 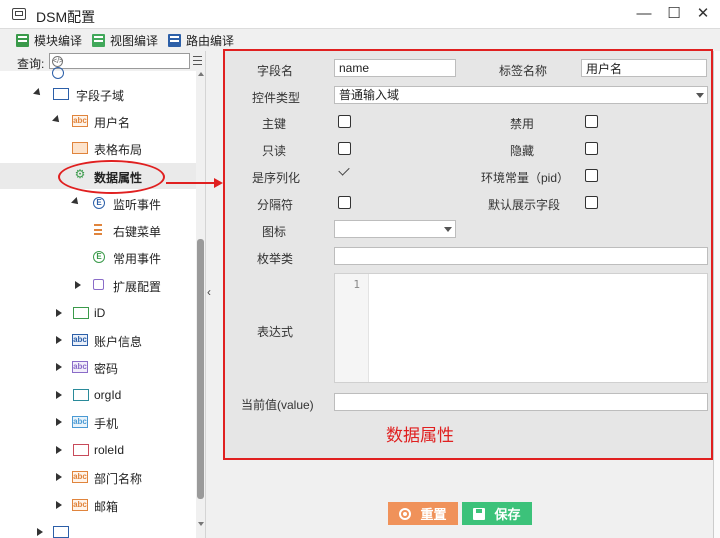 I want to click on route-compile-button: 路由编译, so click(x=201, y=40).